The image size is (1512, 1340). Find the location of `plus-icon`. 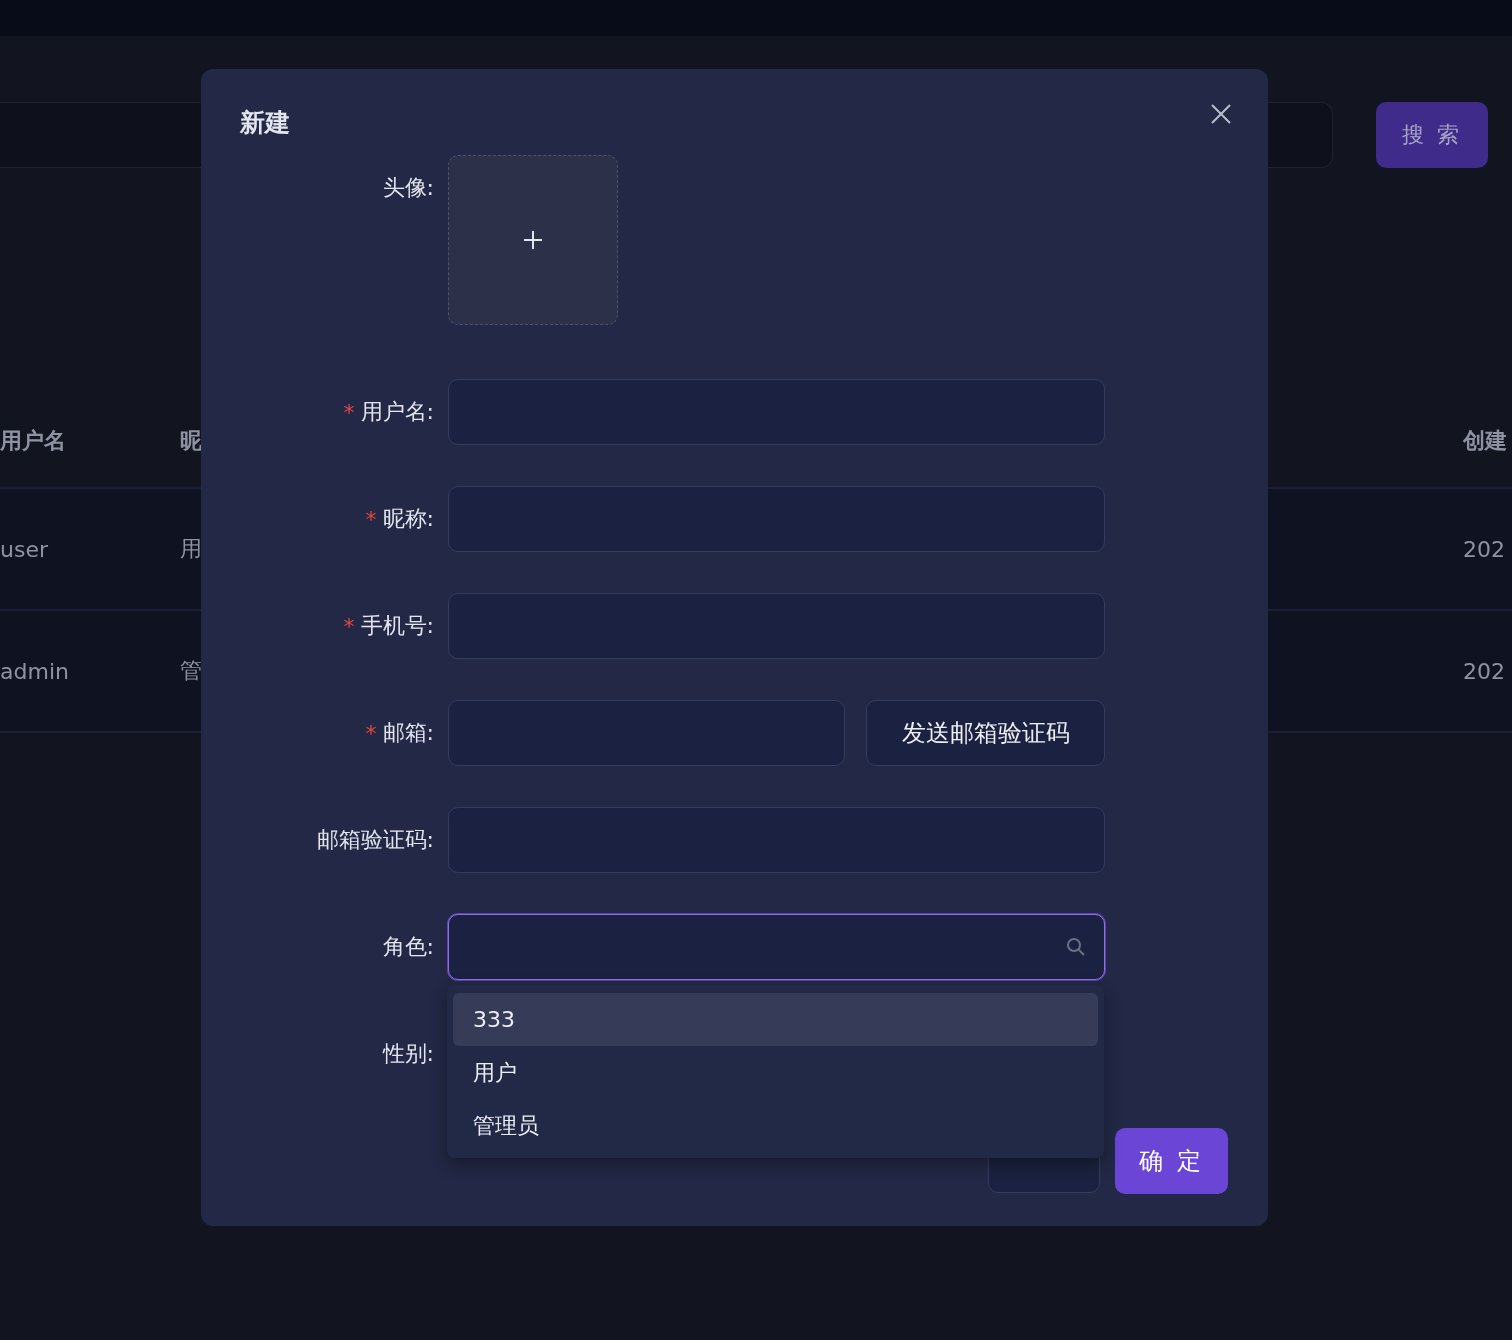

plus-icon is located at coordinates (533, 240).